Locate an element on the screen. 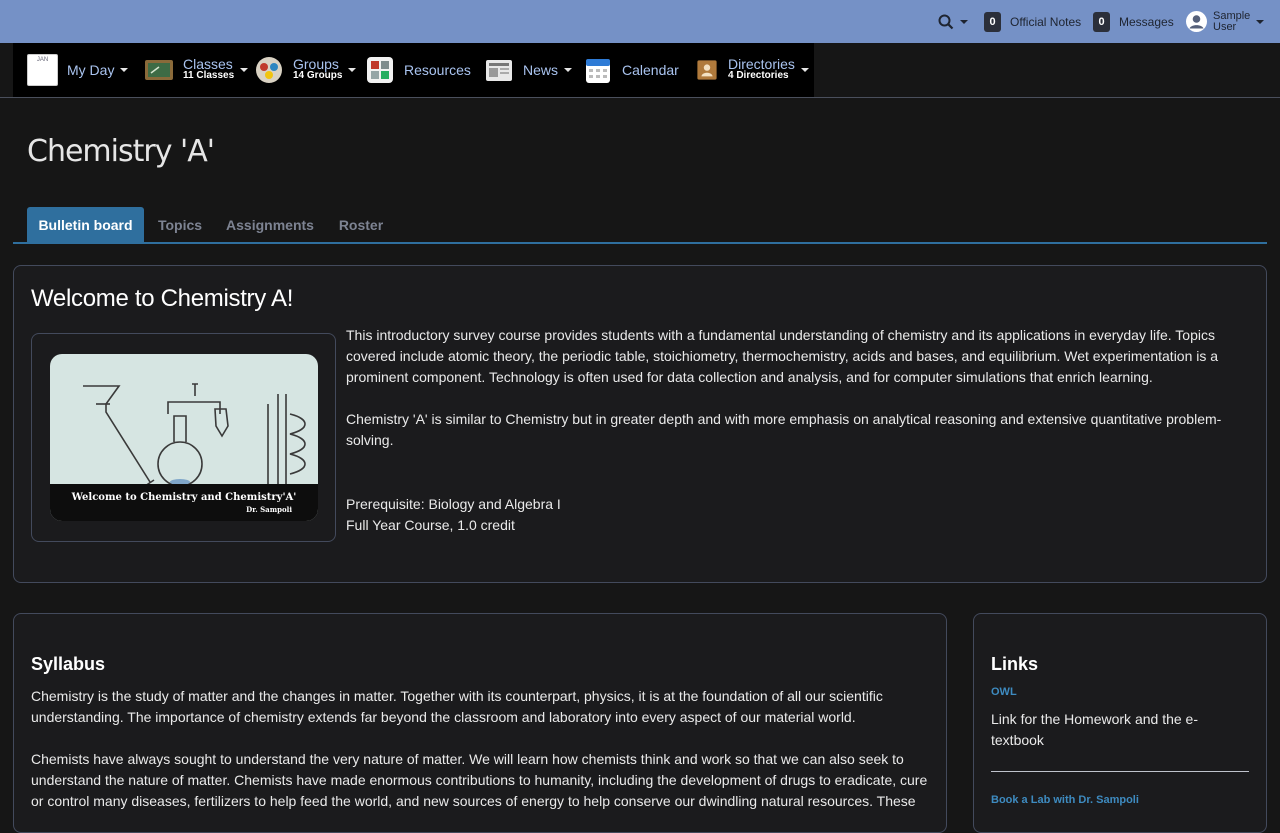 This screenshot has height=833, width=1280. resources-icon is located at coordinates (380, 70).